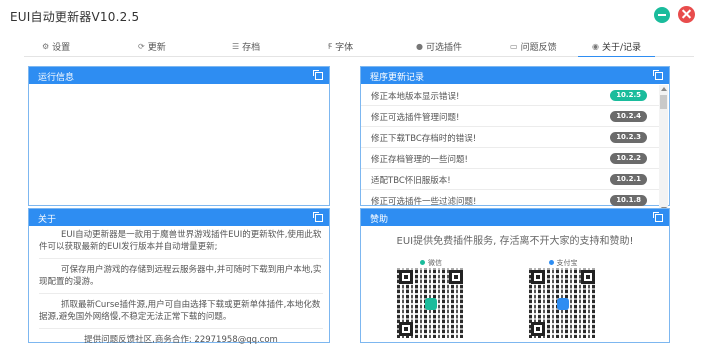  Describe the element at coordinates (419, 46) in the screenshot. I see `plugin-icon: ●` at that location.